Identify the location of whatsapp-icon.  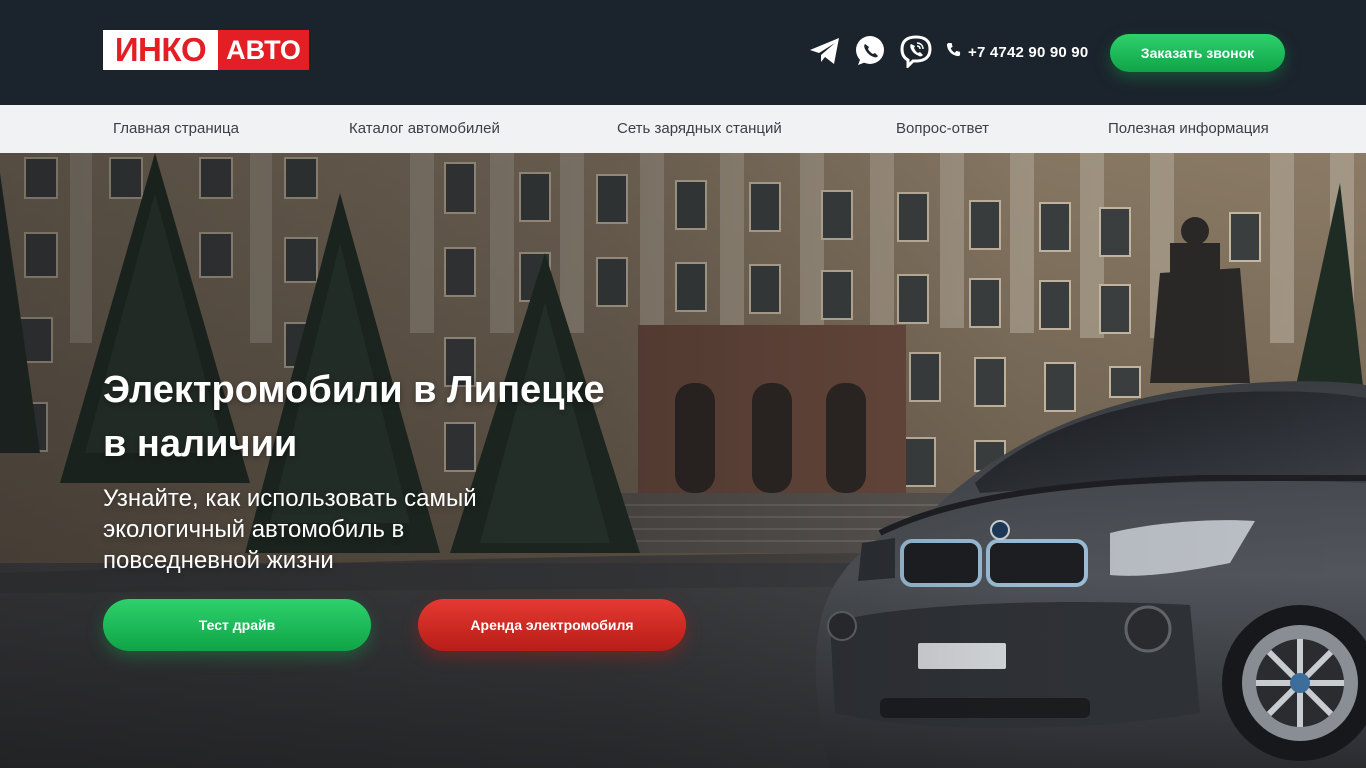
(870, 51).